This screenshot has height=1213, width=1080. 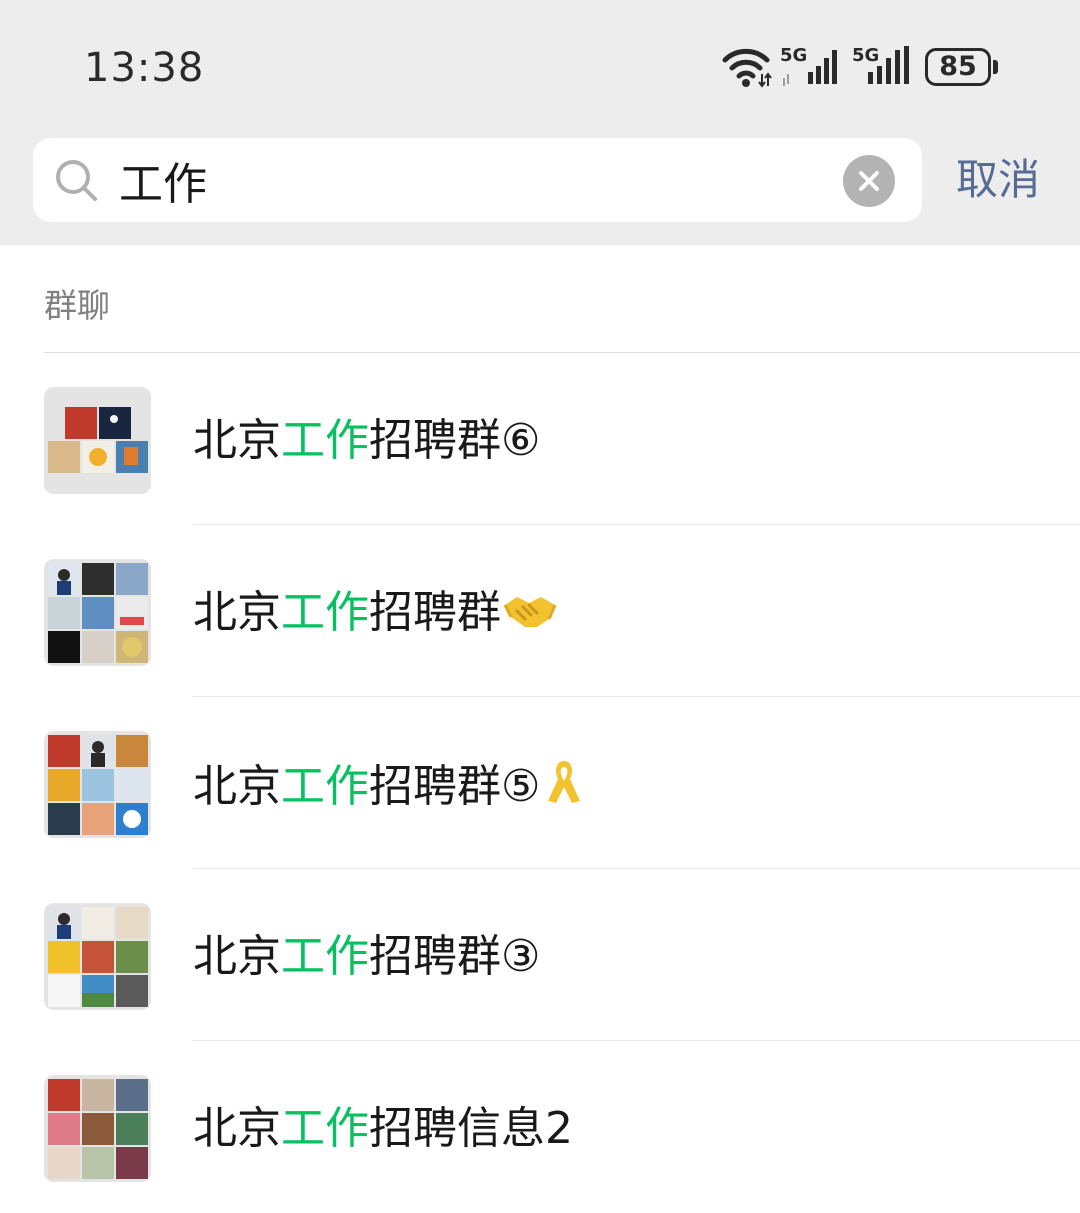 What do you see at coordinates (998, 180) in the screenshot?
I see `cancel-button: 取消` at bounding box center [998, 180].